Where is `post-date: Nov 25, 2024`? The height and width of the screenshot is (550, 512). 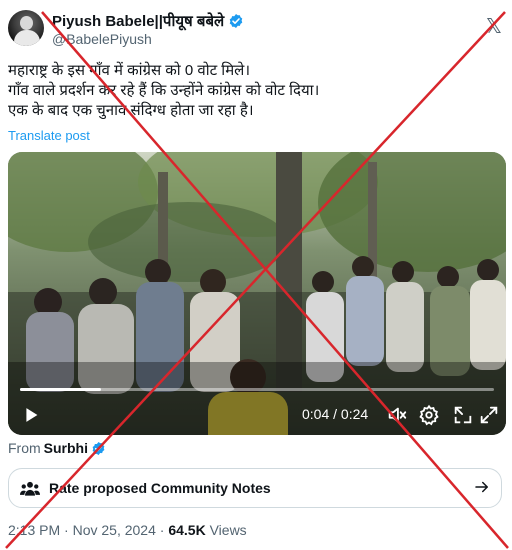
post-date: Nov 25, 2024 is located at coordinates (114, 530).